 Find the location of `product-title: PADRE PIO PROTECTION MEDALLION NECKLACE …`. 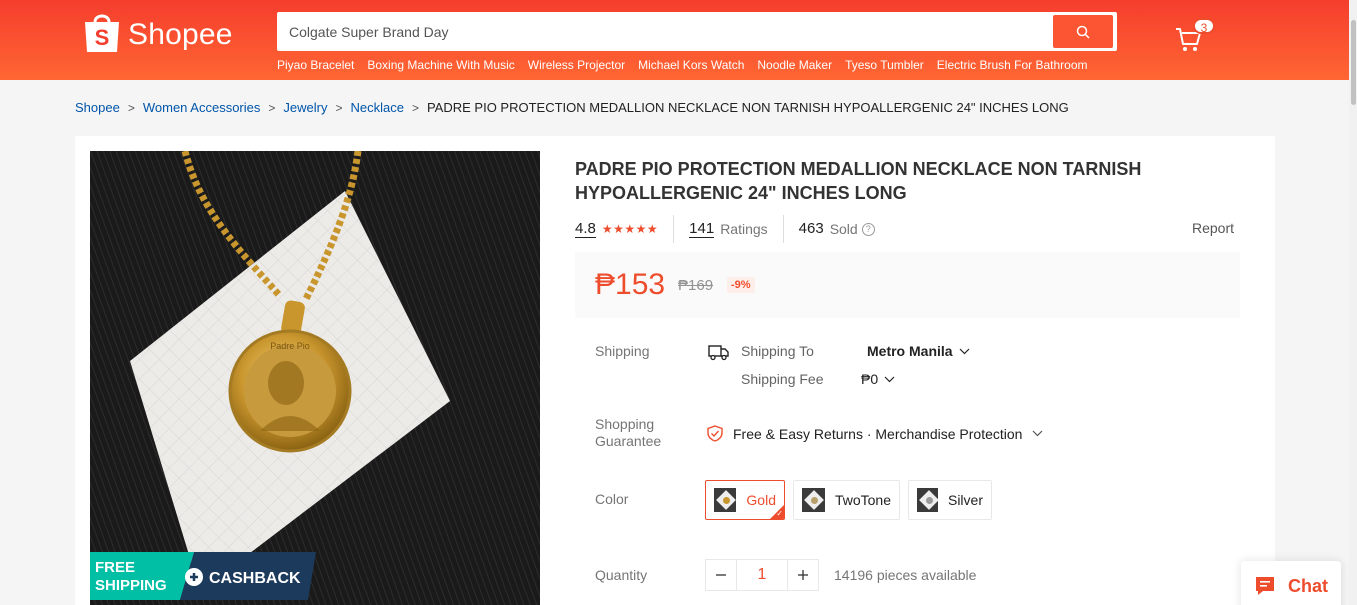

product-title: PADRE PIO PROTECTION MEDALLION NECKLACE … is located at coordinates (858, 181).